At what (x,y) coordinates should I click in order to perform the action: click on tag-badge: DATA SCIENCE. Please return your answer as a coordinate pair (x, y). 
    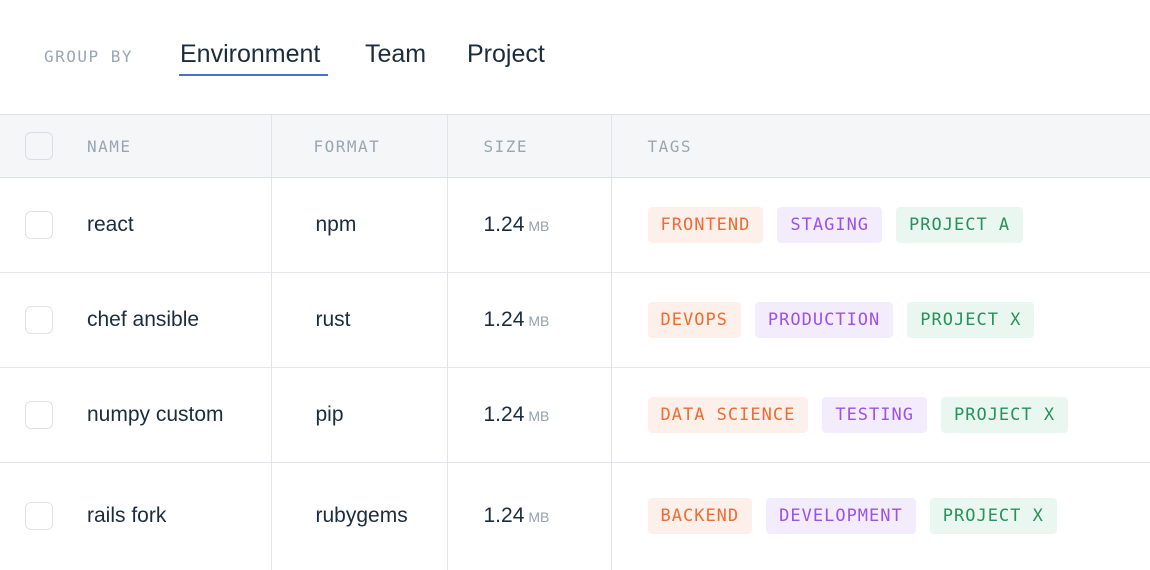
    Looking at the image, I should click on (728, 415).